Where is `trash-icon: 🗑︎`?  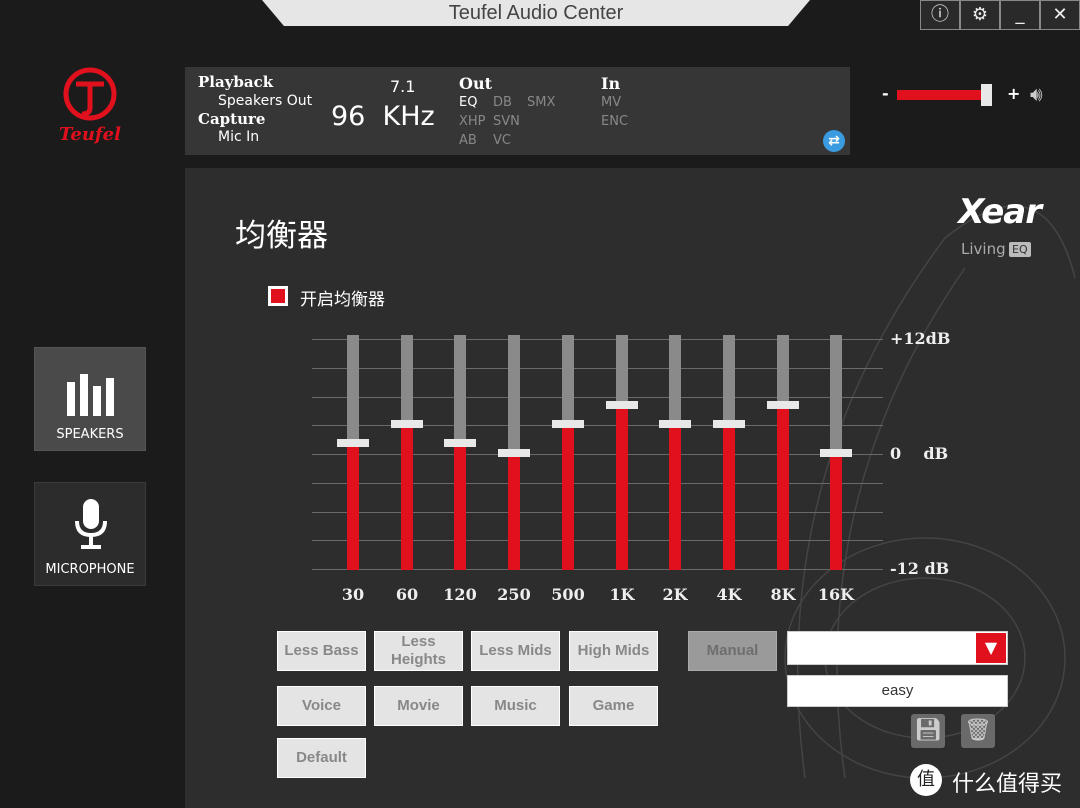 trash-icon: 🗑︎ is located at coordinates (978, 731).